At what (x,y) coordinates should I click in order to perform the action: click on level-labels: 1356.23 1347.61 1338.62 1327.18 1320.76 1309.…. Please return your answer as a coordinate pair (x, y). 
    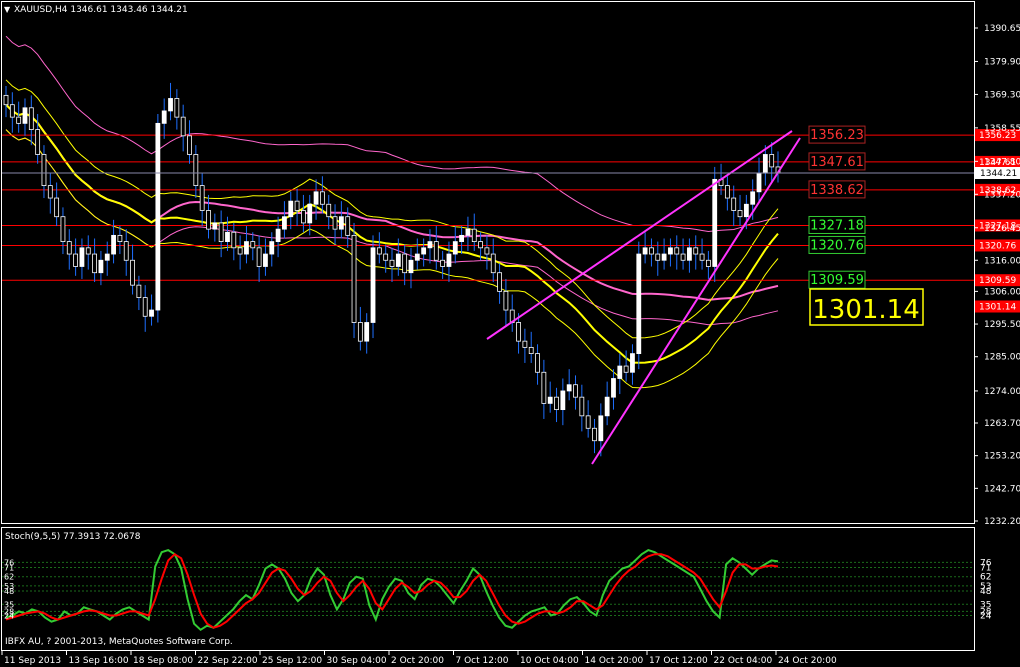
    Looking at the image, I should click on (914, 219).